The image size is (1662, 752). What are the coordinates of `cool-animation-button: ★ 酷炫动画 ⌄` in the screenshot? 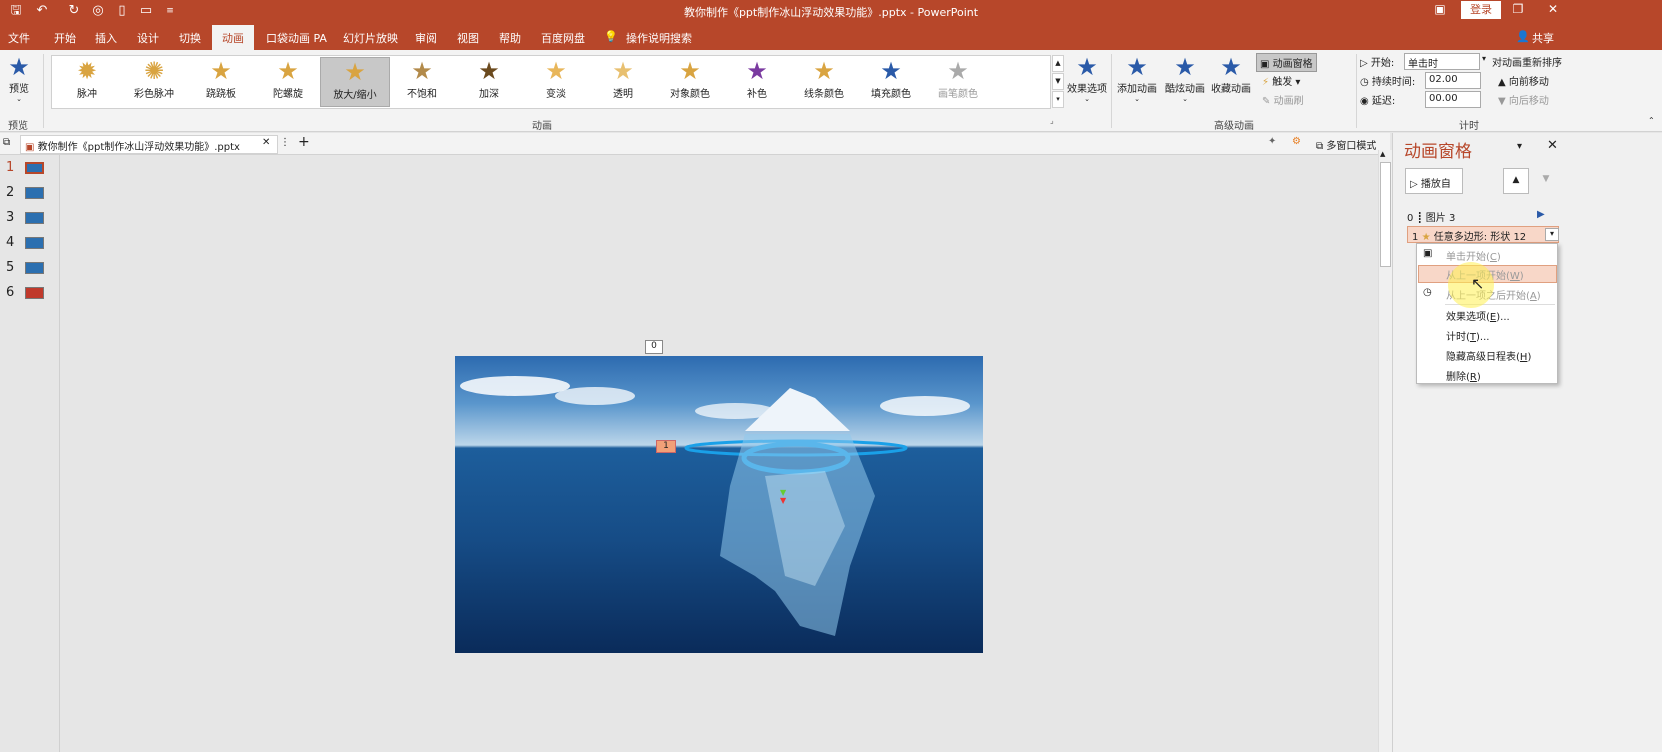 It's located at (1185, 78).